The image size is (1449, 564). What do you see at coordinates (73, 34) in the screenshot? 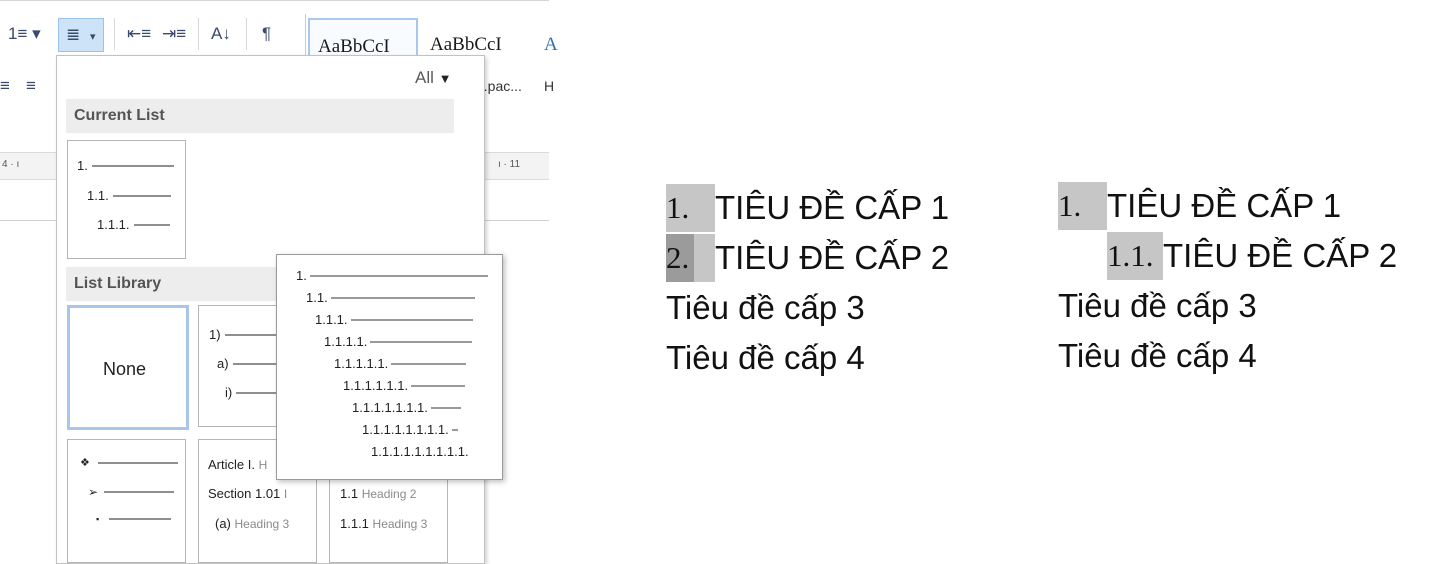
I see `multilevel-list-icon: ≣` at bounding box center [73, 34].